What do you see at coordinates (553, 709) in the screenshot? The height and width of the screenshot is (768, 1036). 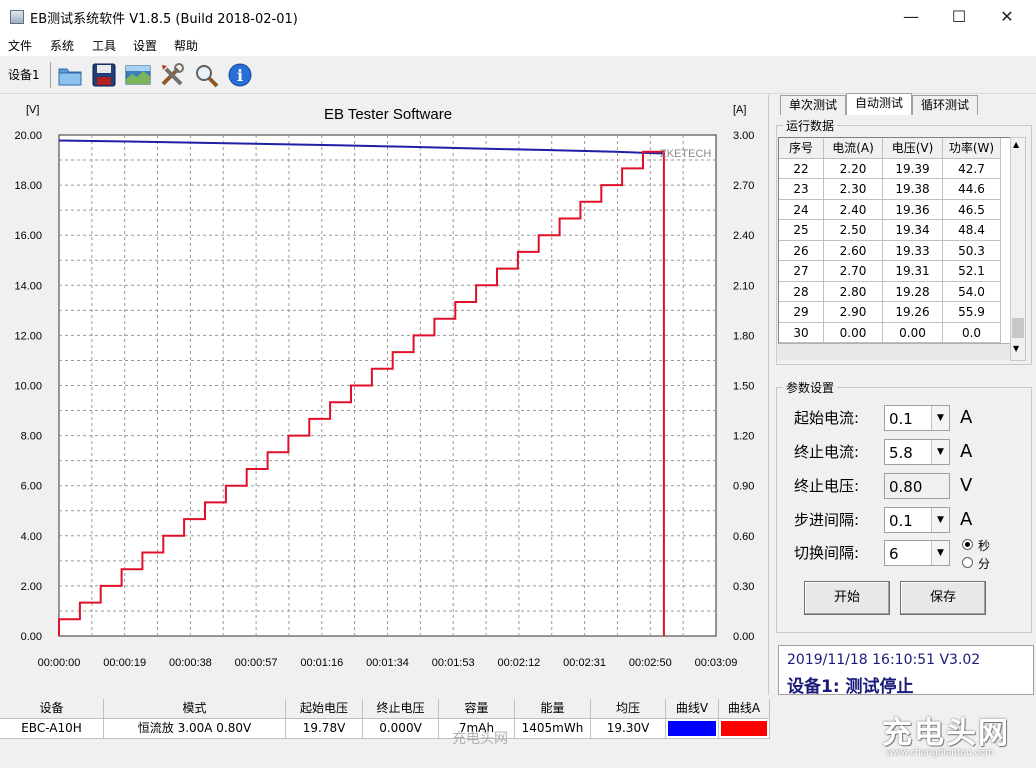 I see `summary-header-energy: 能量` at bounding box center [553, 709].